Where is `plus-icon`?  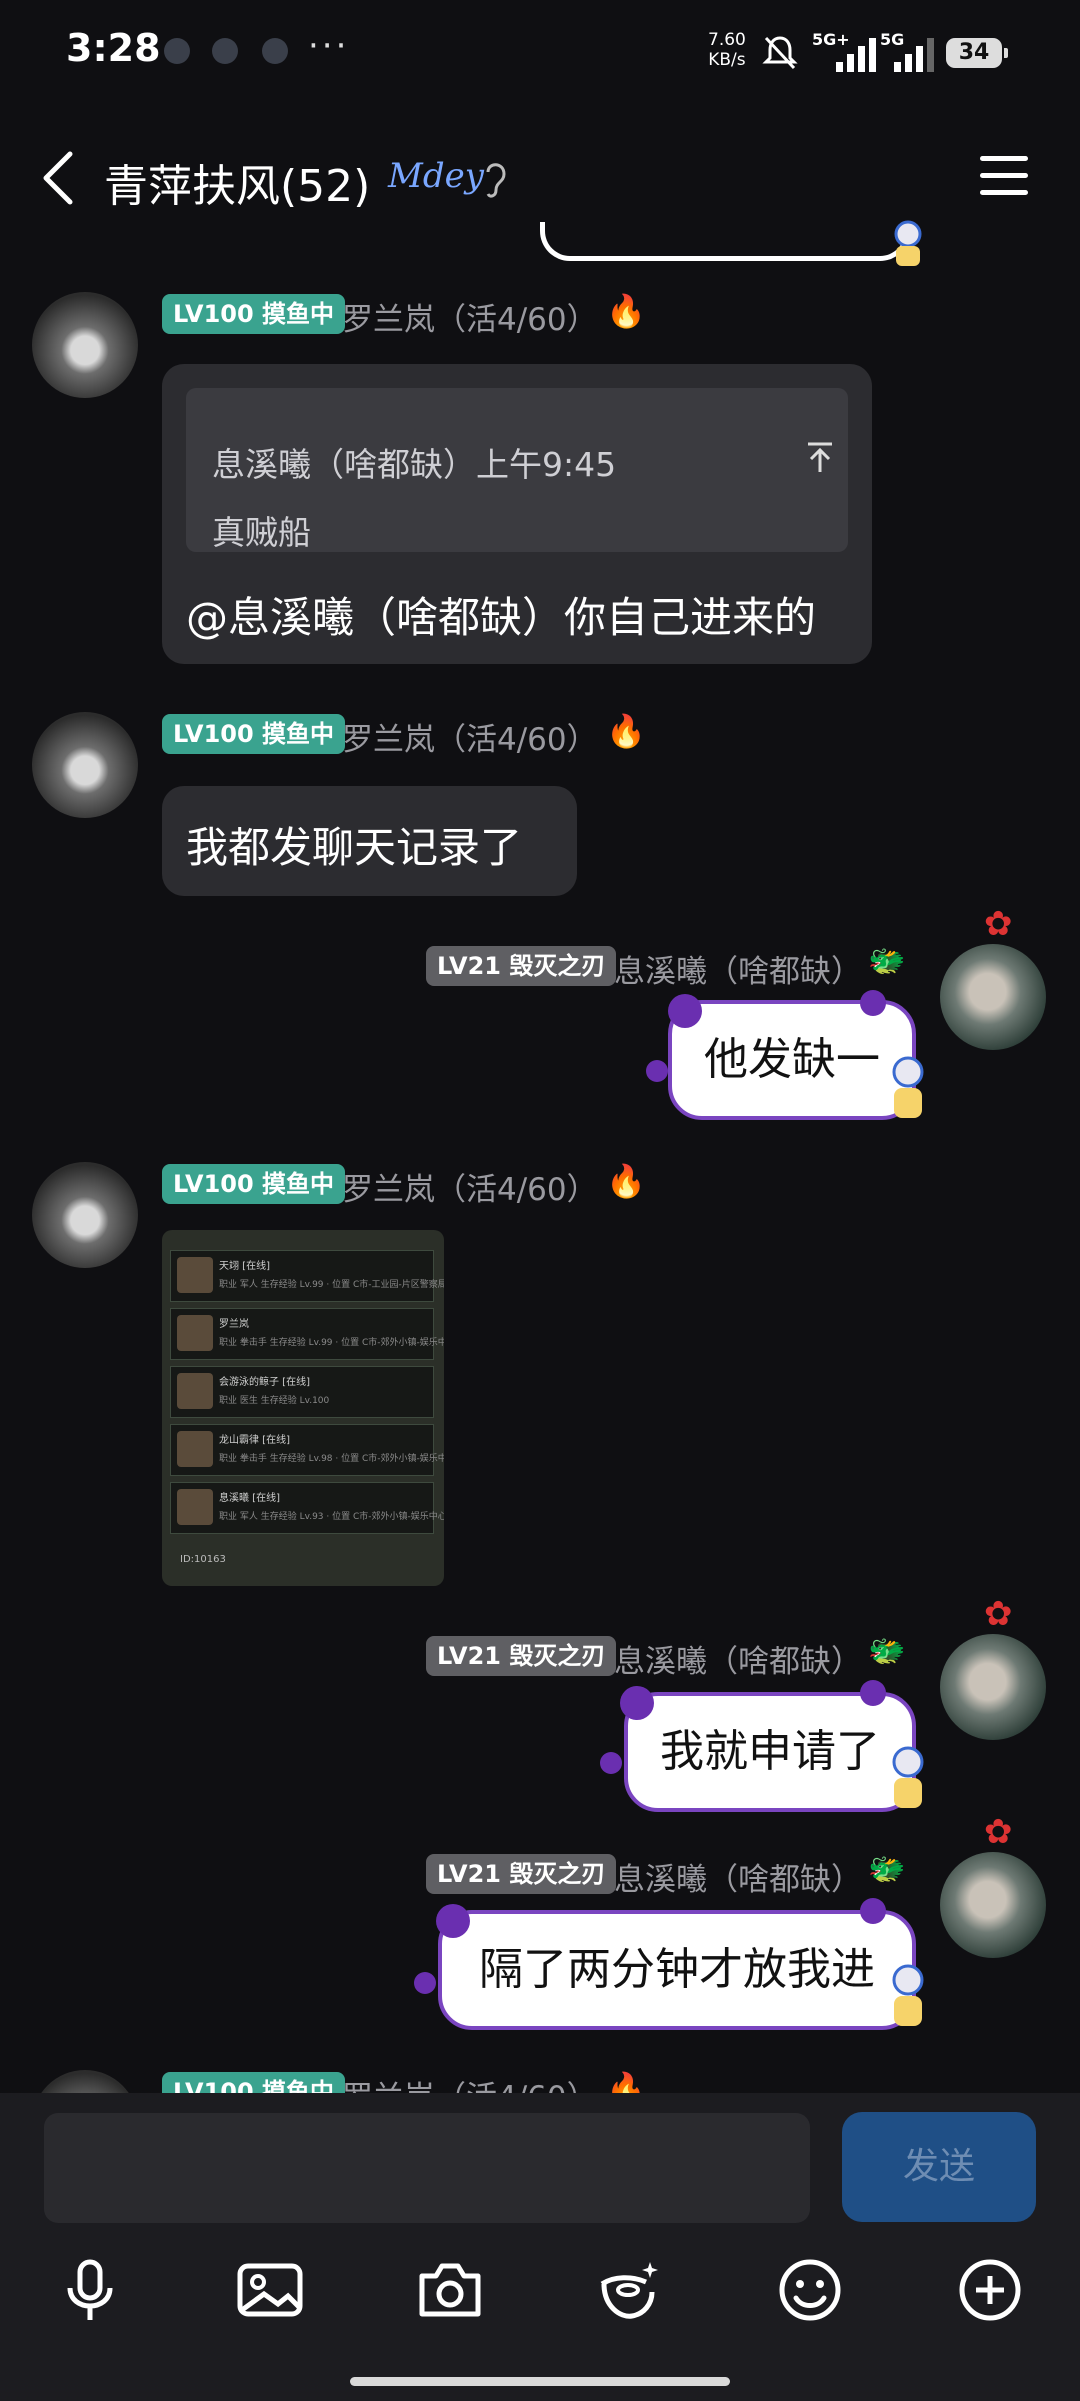
plus-icon is located at coordinates (990, 2290).